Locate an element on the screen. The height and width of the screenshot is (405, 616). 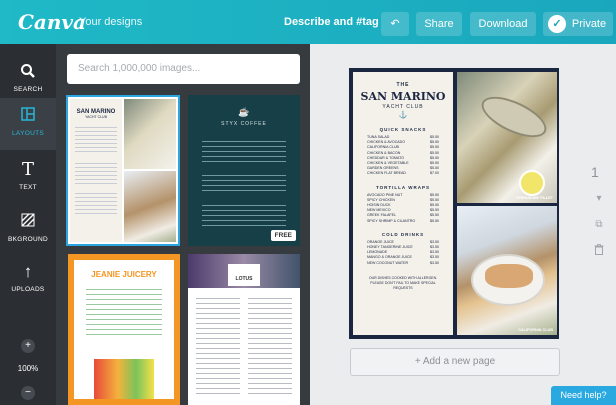
layout-thumbnail-jeanie-juicery: JEANIE JUICERY is located at coordinates (124, 329).